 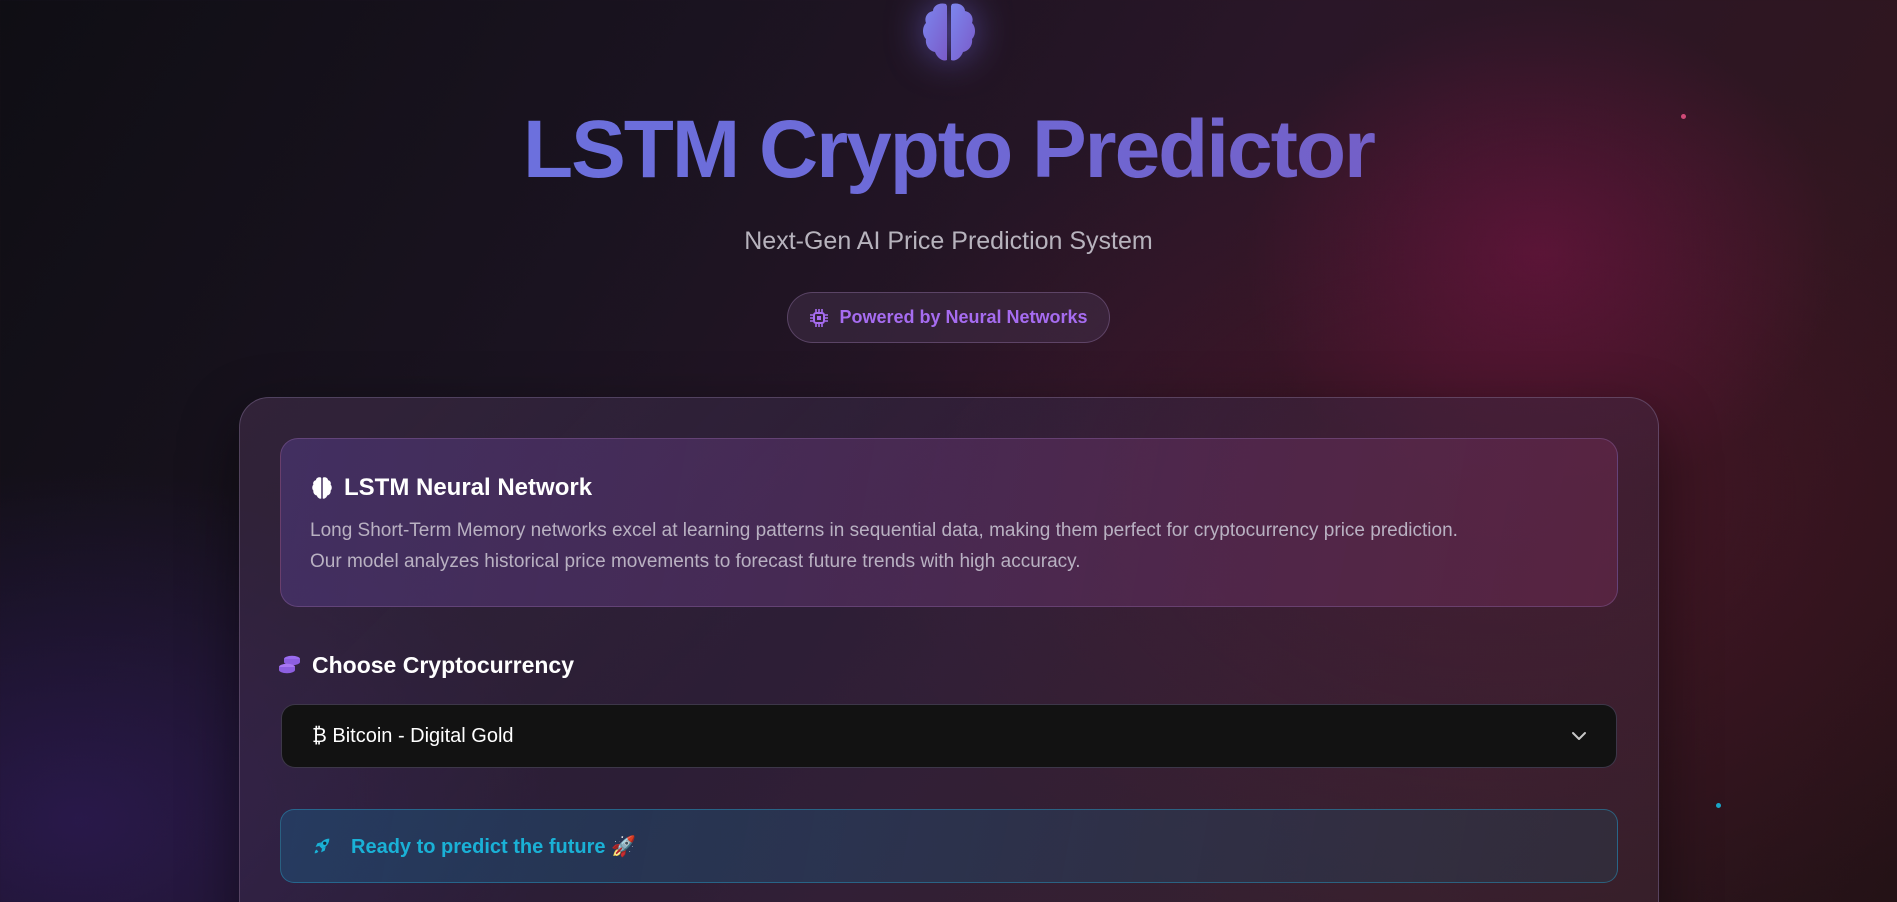 I want to click on crypto-select-label: Choose Cryptocurrency, so click(x=426, y=665).